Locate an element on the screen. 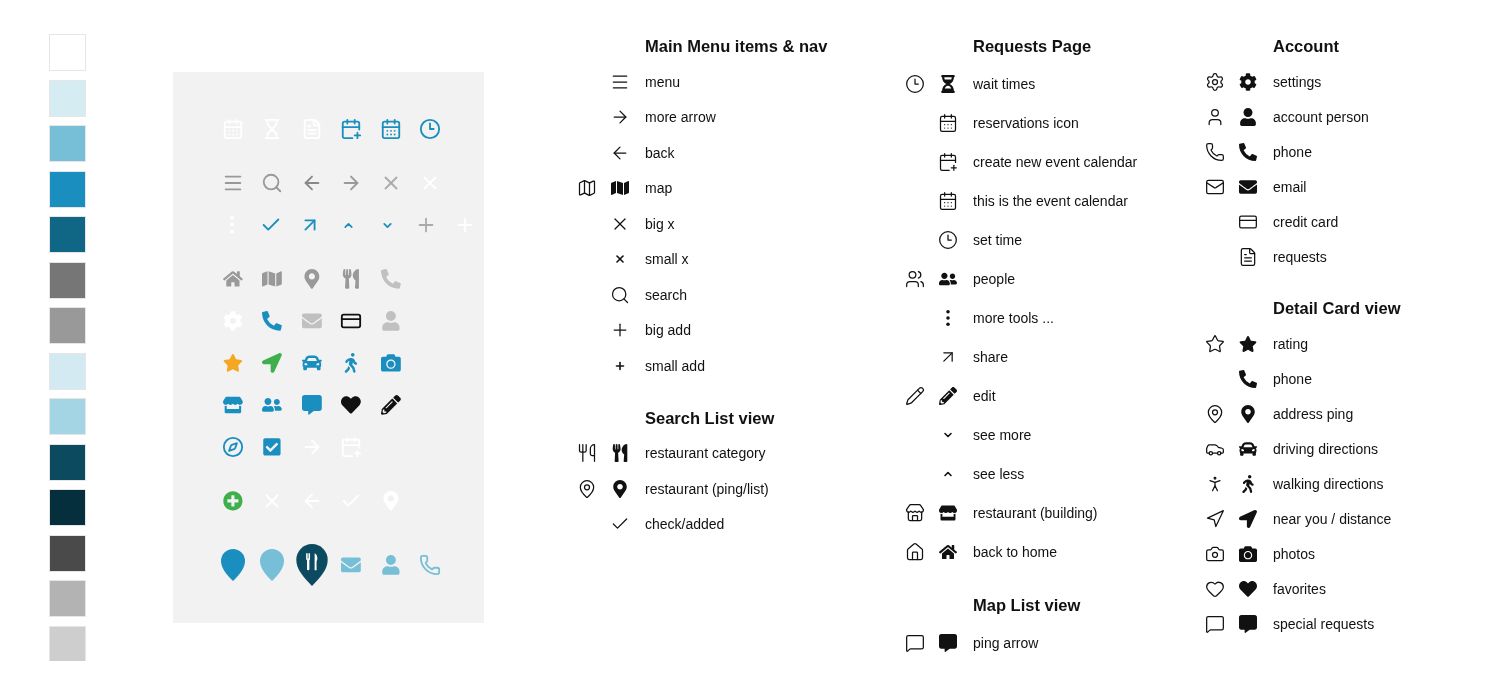 This screenshot has width=1500, height=695. section-heading: Account is located at coordinates (1306, 46).